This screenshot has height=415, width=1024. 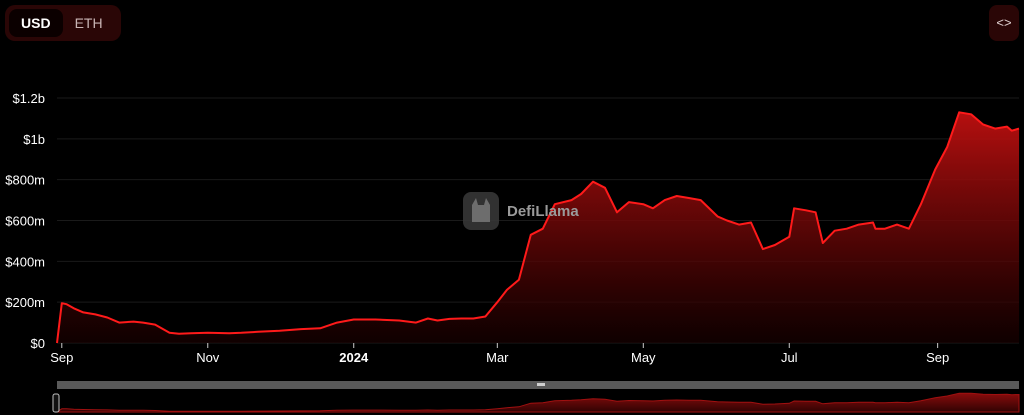 What do you see at coordinates (789, 357) in the screenshot?
I see `x-tick-label: Jul` at bounding box center [789, 357].